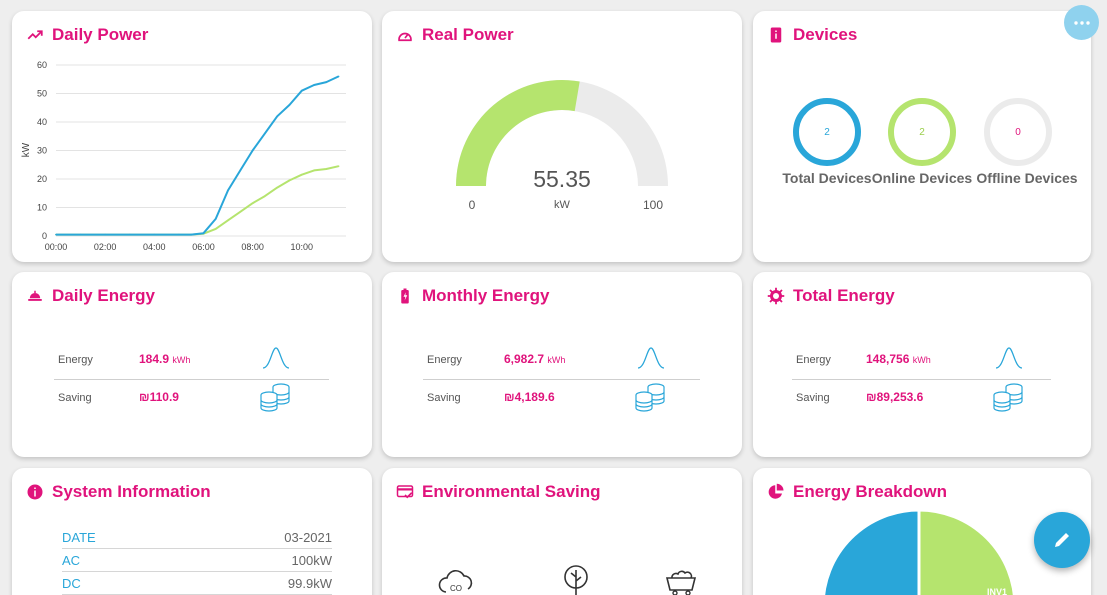  I want to click on energy-value: 184.9 kWh, so click(165, 359).